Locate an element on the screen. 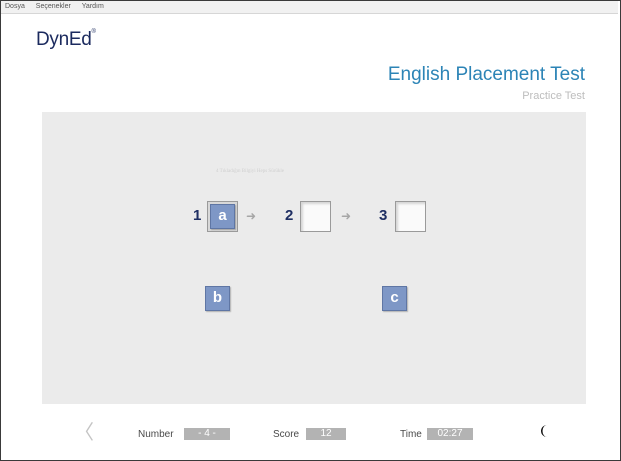 The height and width of the screenshot is (461, 621). score-value: 12 is located at coordinates (326, 434).